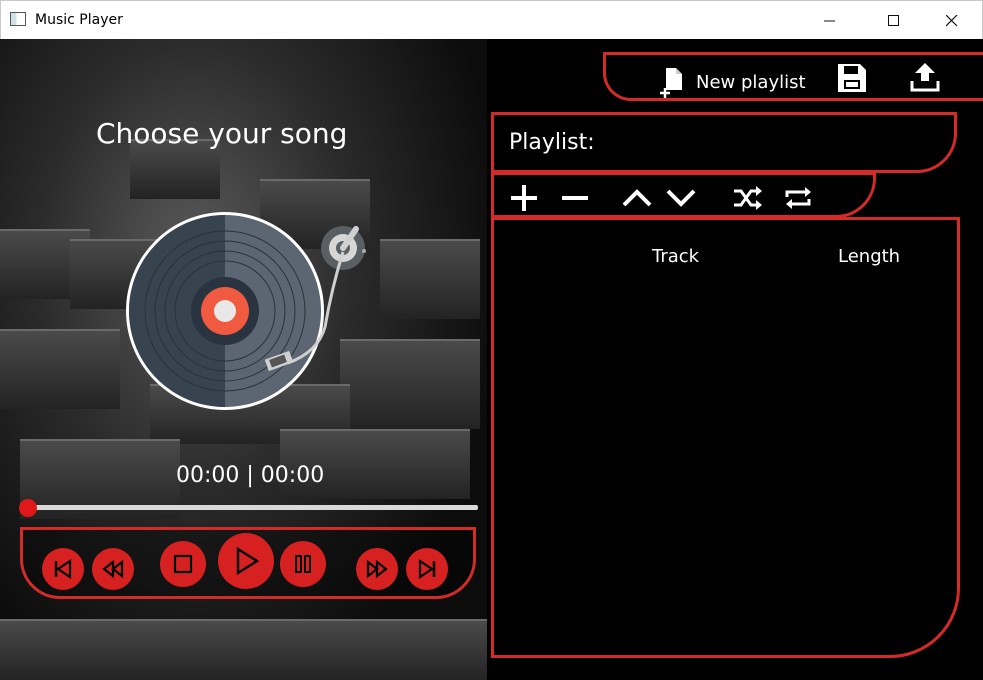 This screenshot has width=983, height=680. What do you see at coordinates (671, 83) in the screenshot?
I see `new-file-icon` at bounding box center [671, 83].